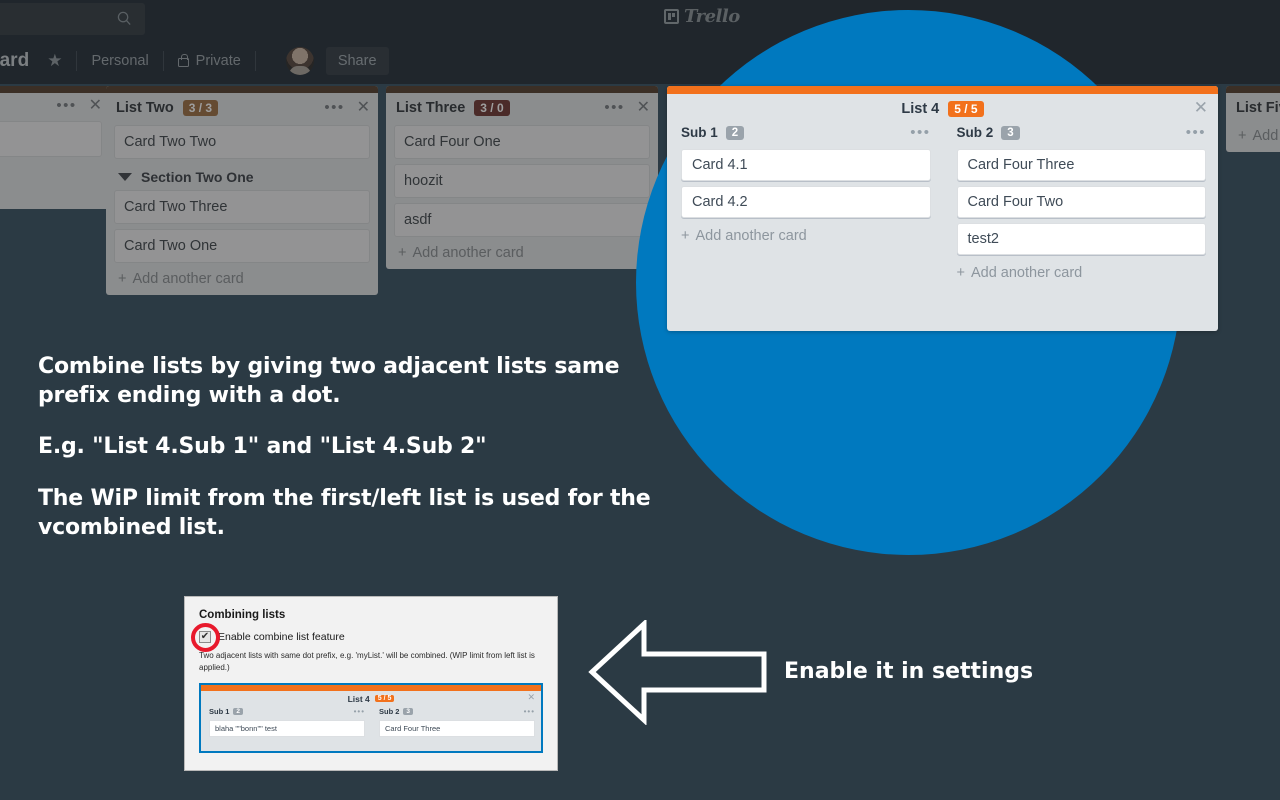  I want to click on list-title: List Five, so click(1258, 108).